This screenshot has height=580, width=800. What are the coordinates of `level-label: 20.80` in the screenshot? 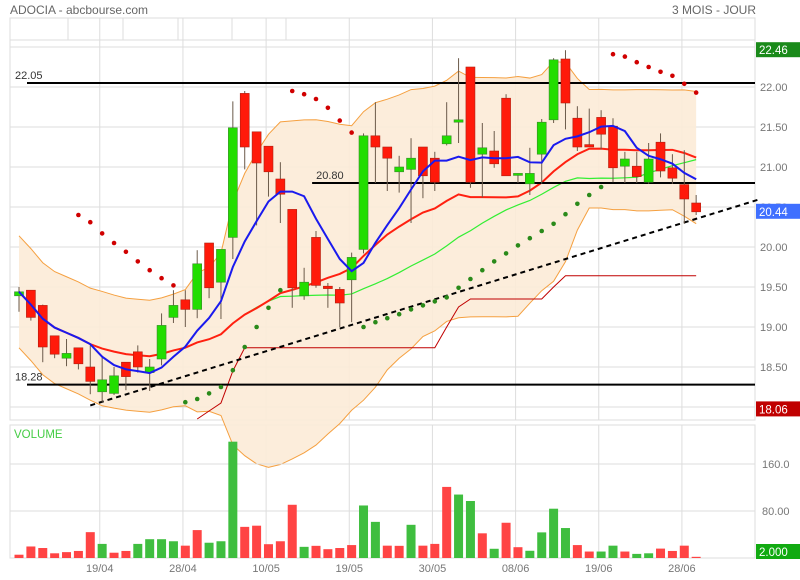 It's located at (330, 176).